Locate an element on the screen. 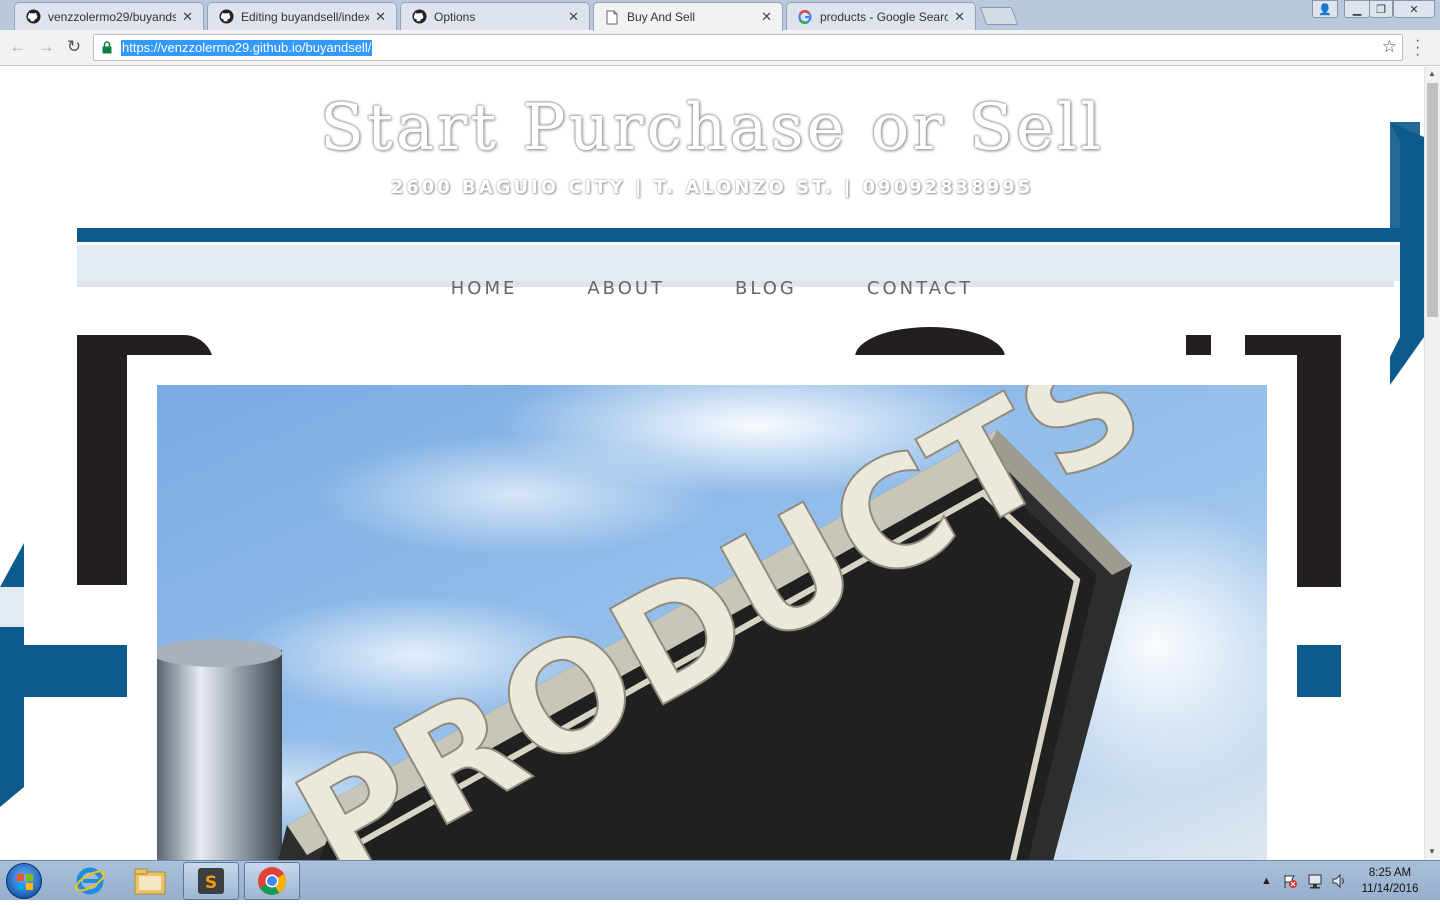 Image resolution: width=1440 pixels, height=905 pixels. action-center-flag-icon is located at coordinates (1290, 881).